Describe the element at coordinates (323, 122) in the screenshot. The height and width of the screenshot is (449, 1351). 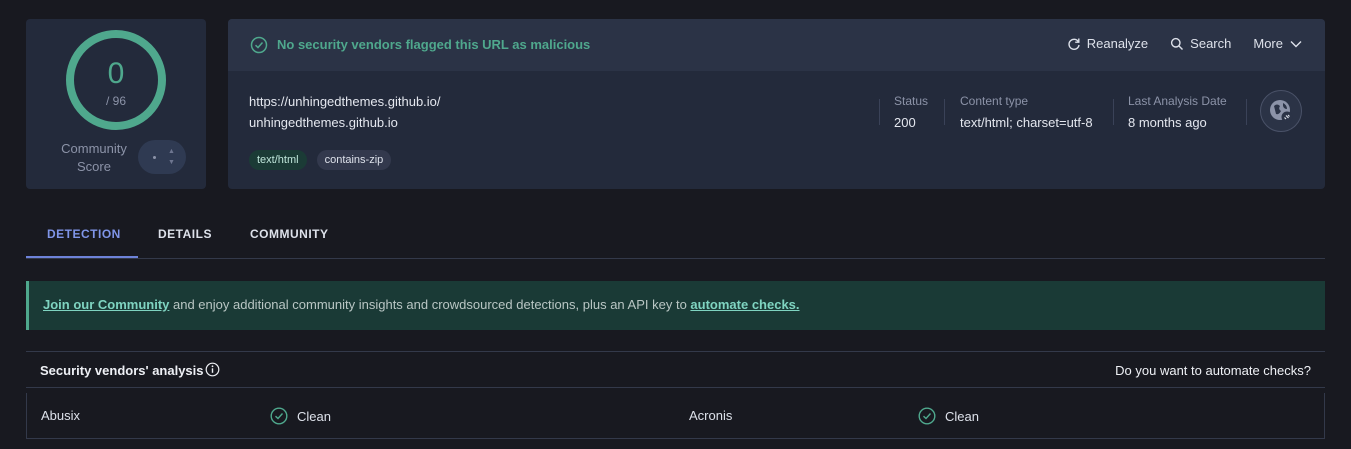
I see `url-host: unhingedthemes.github.io` at that location.